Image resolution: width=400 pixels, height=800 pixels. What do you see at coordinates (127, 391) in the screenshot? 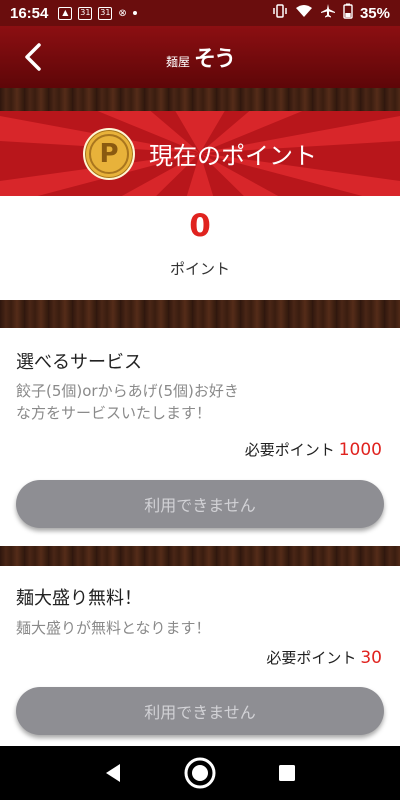
I see `service-description-line: 餃子(5個)orからあげ(5個)お好き` at bounding box center [127, 391].